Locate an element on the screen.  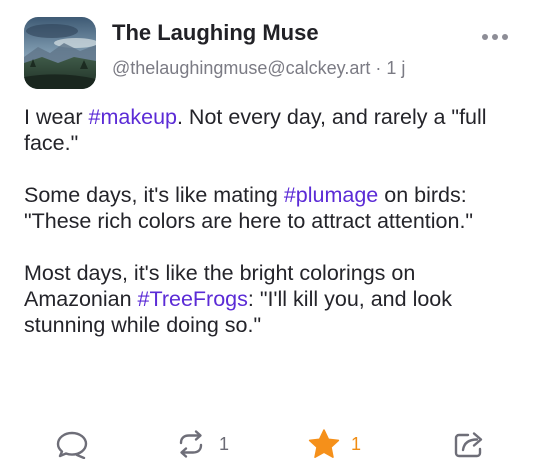
share-button is located at coordinates (470, 444).